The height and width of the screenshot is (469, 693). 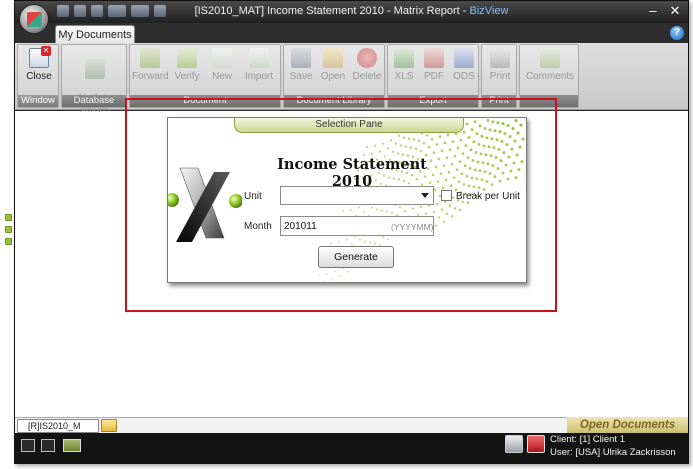 I want to click on forward-label: Forward, so click(x=150, y=76).